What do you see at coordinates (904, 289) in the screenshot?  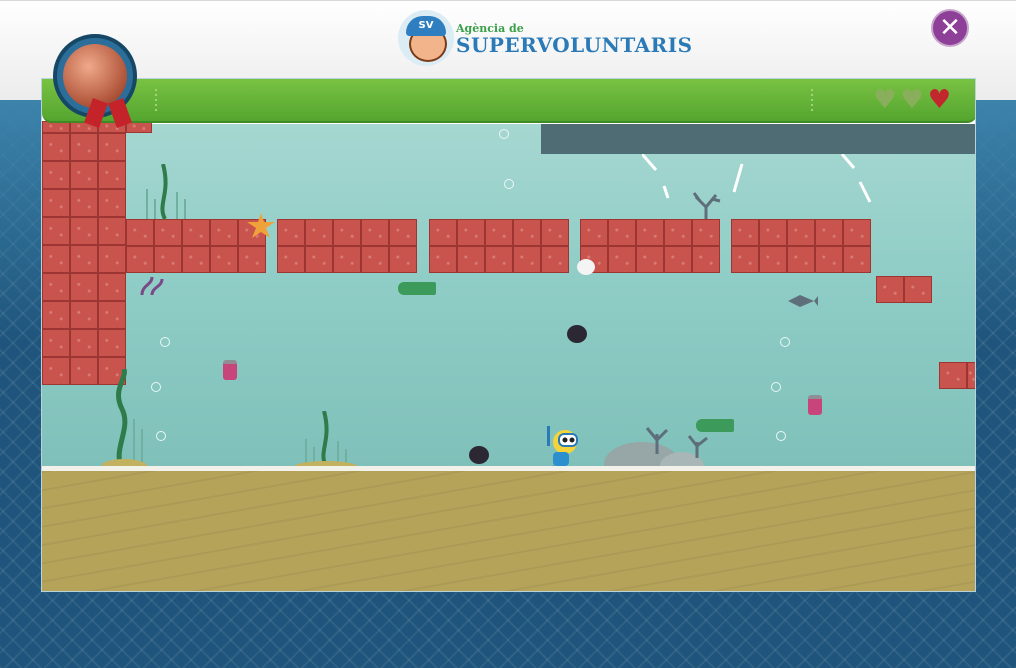 I see `brick-block-right` at bounding box center [904, 289].